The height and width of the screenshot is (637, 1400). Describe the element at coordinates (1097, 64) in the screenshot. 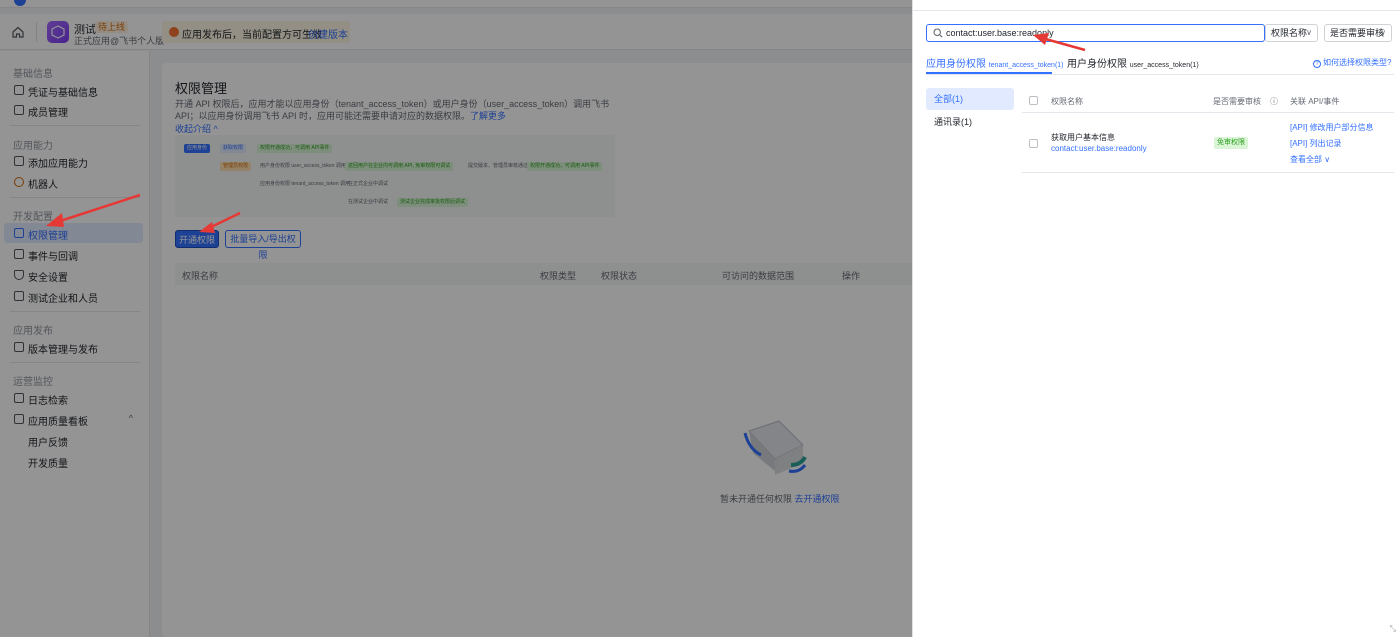

I see `tab-label: 用户身份权限` at that location.